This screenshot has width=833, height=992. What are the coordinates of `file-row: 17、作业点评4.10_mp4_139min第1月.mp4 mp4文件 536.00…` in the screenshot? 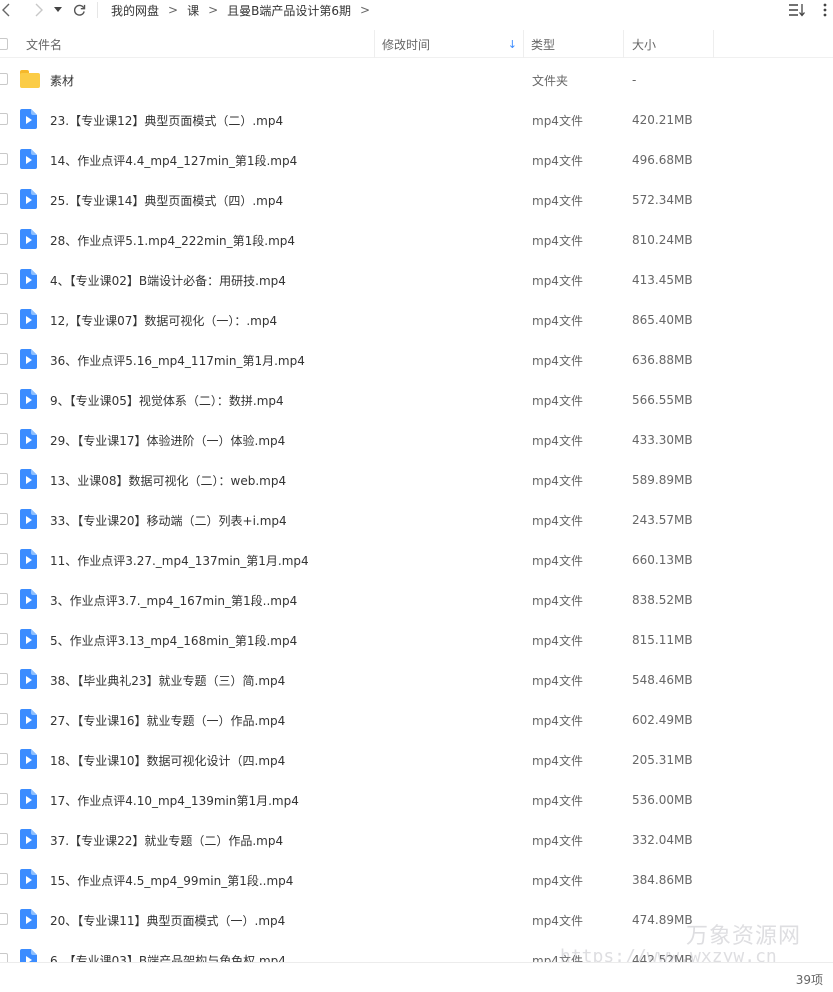 It's located at (416, 800).